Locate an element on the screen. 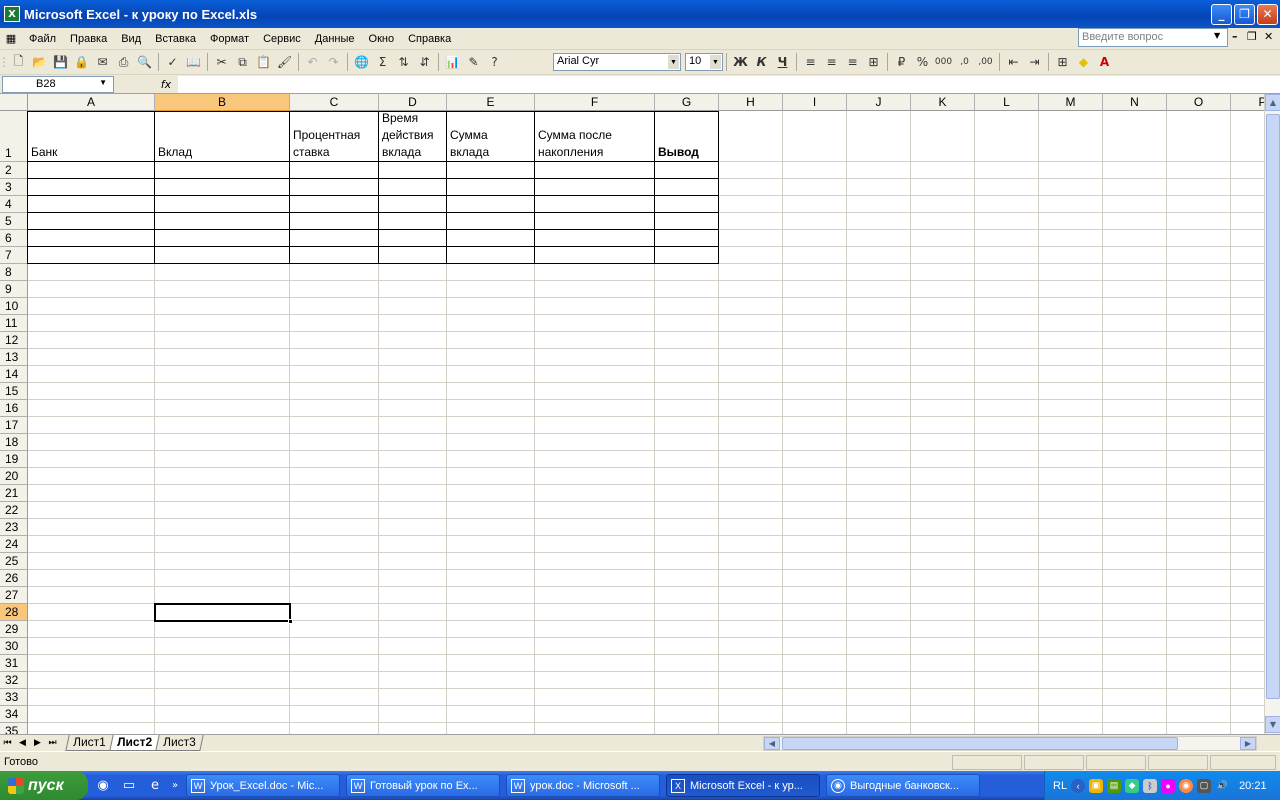 This screenshot has width=1280, height=800. doc-restore-button: ❐ is located at coordinates (1252, 36).